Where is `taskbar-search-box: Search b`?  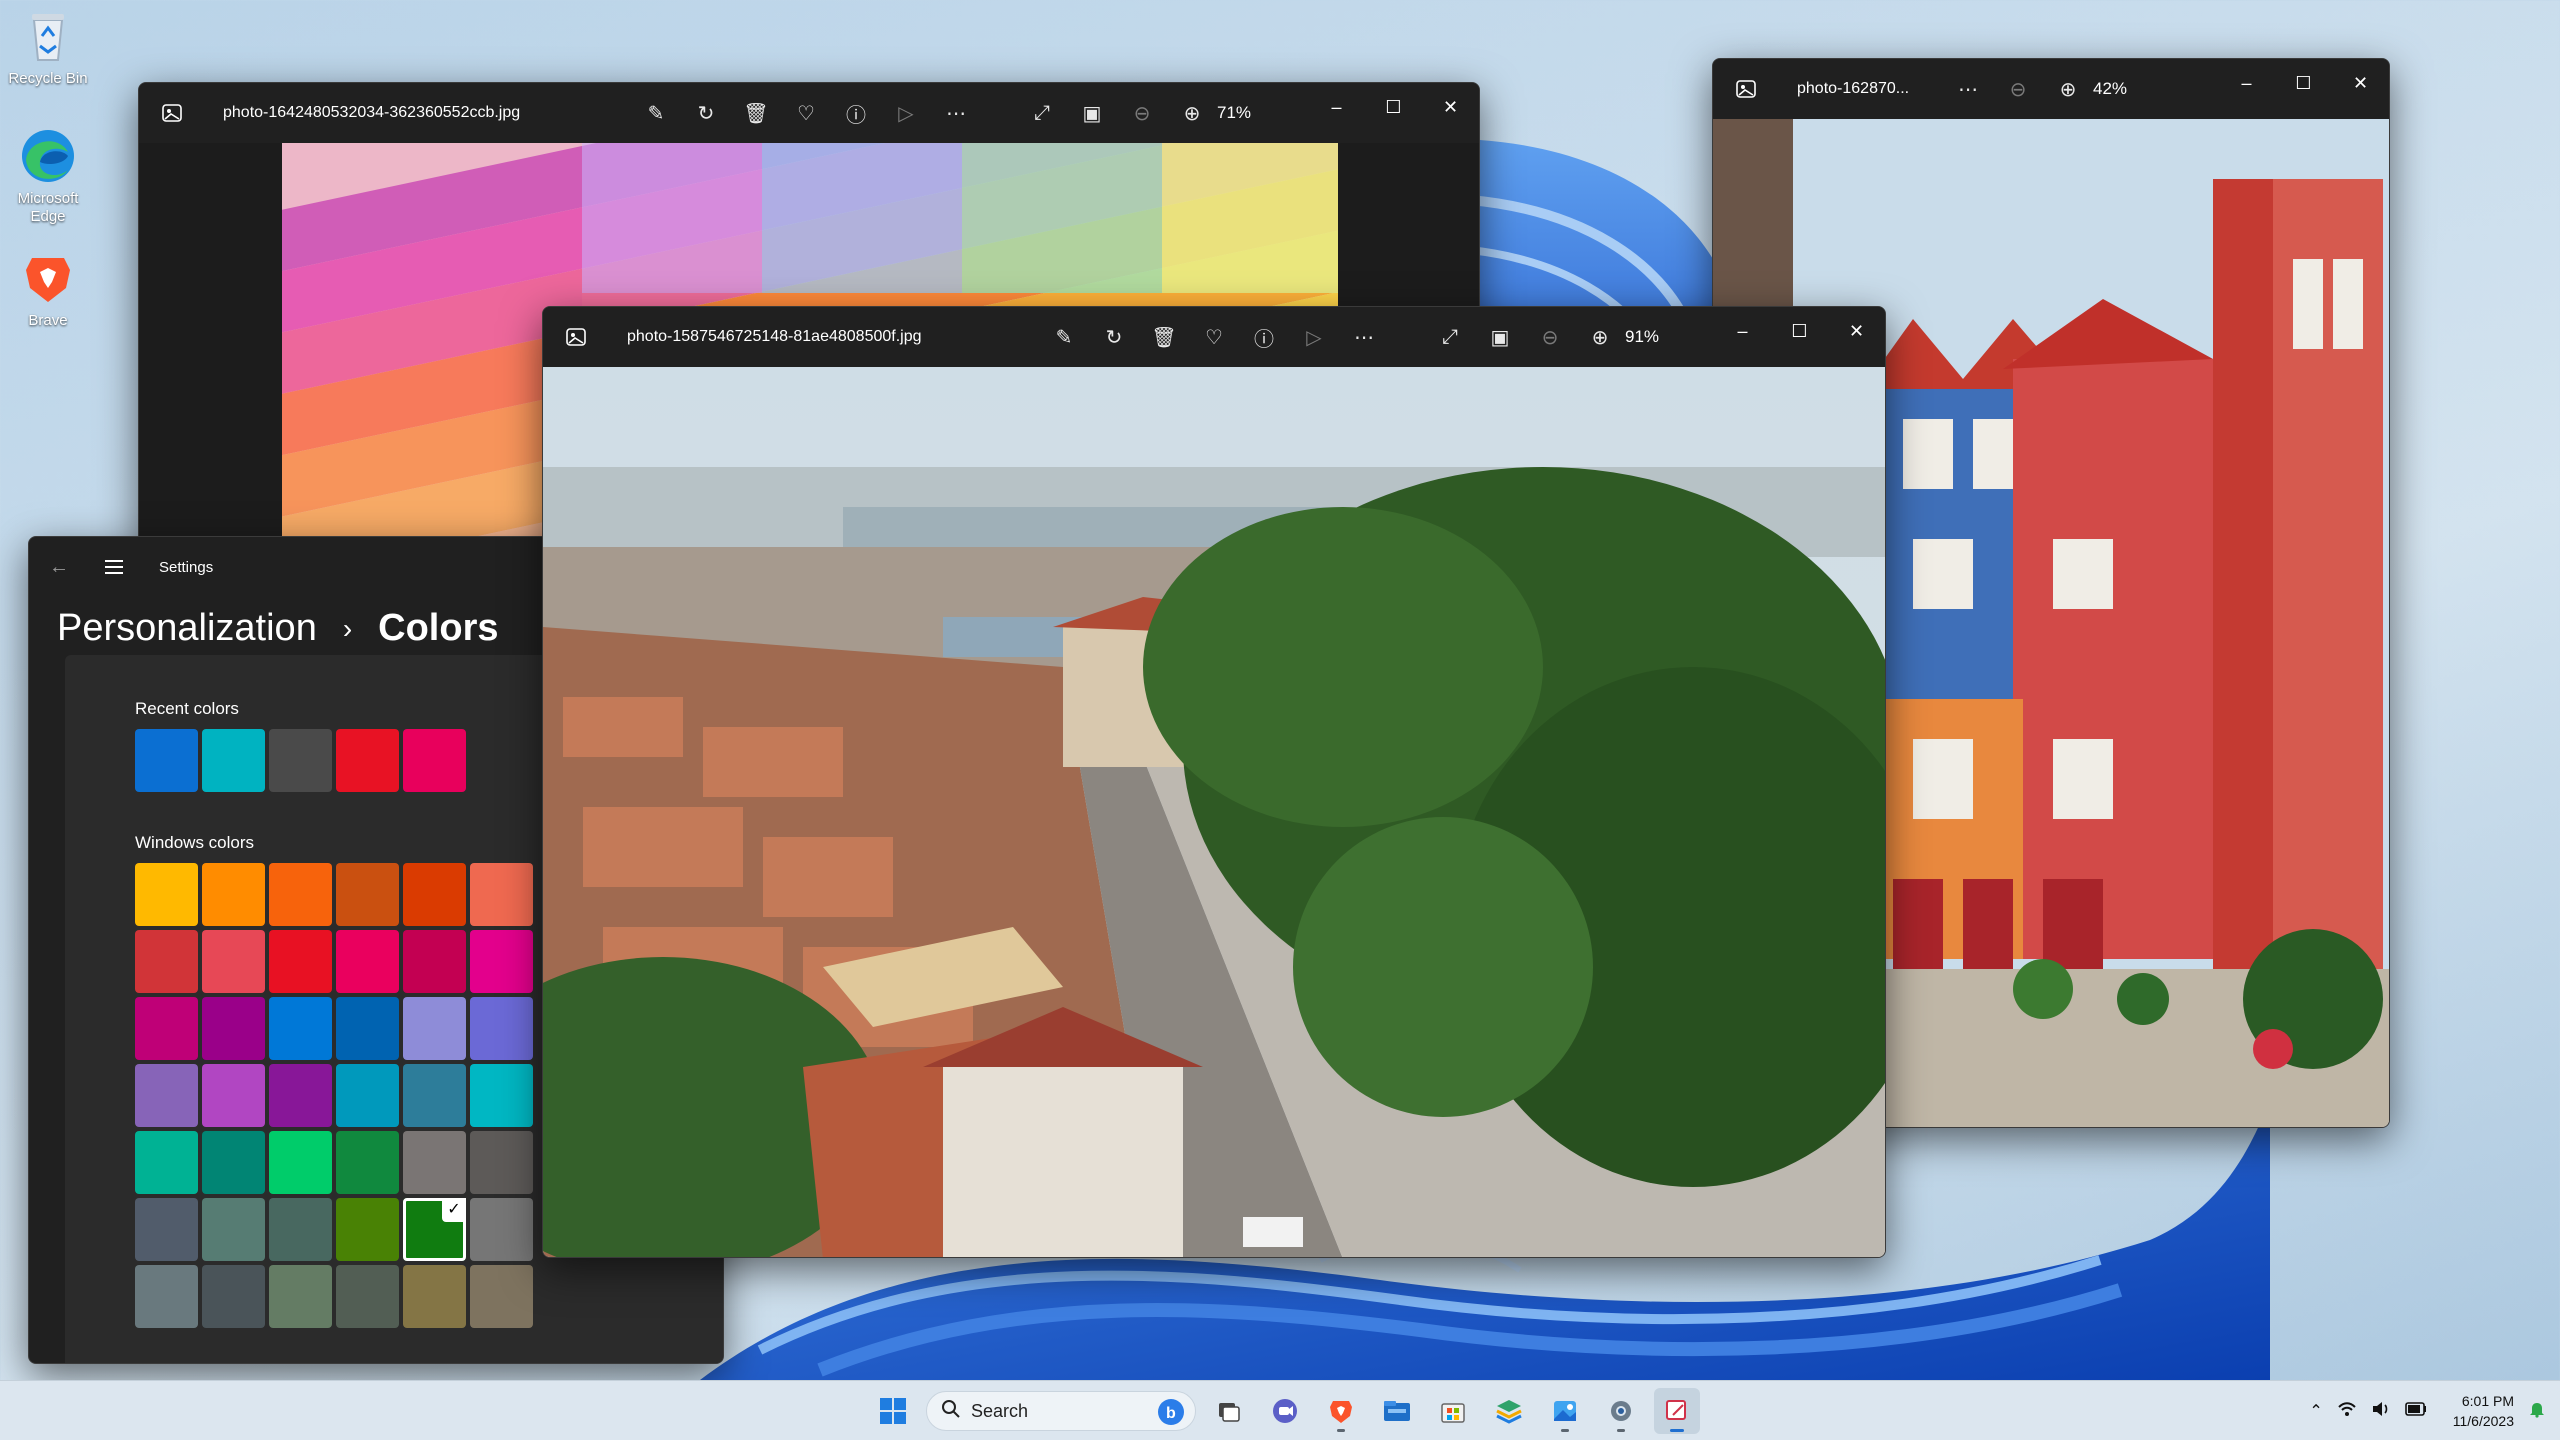
taskbar-search-box: Search b is located at coordinates (1061, 1411).